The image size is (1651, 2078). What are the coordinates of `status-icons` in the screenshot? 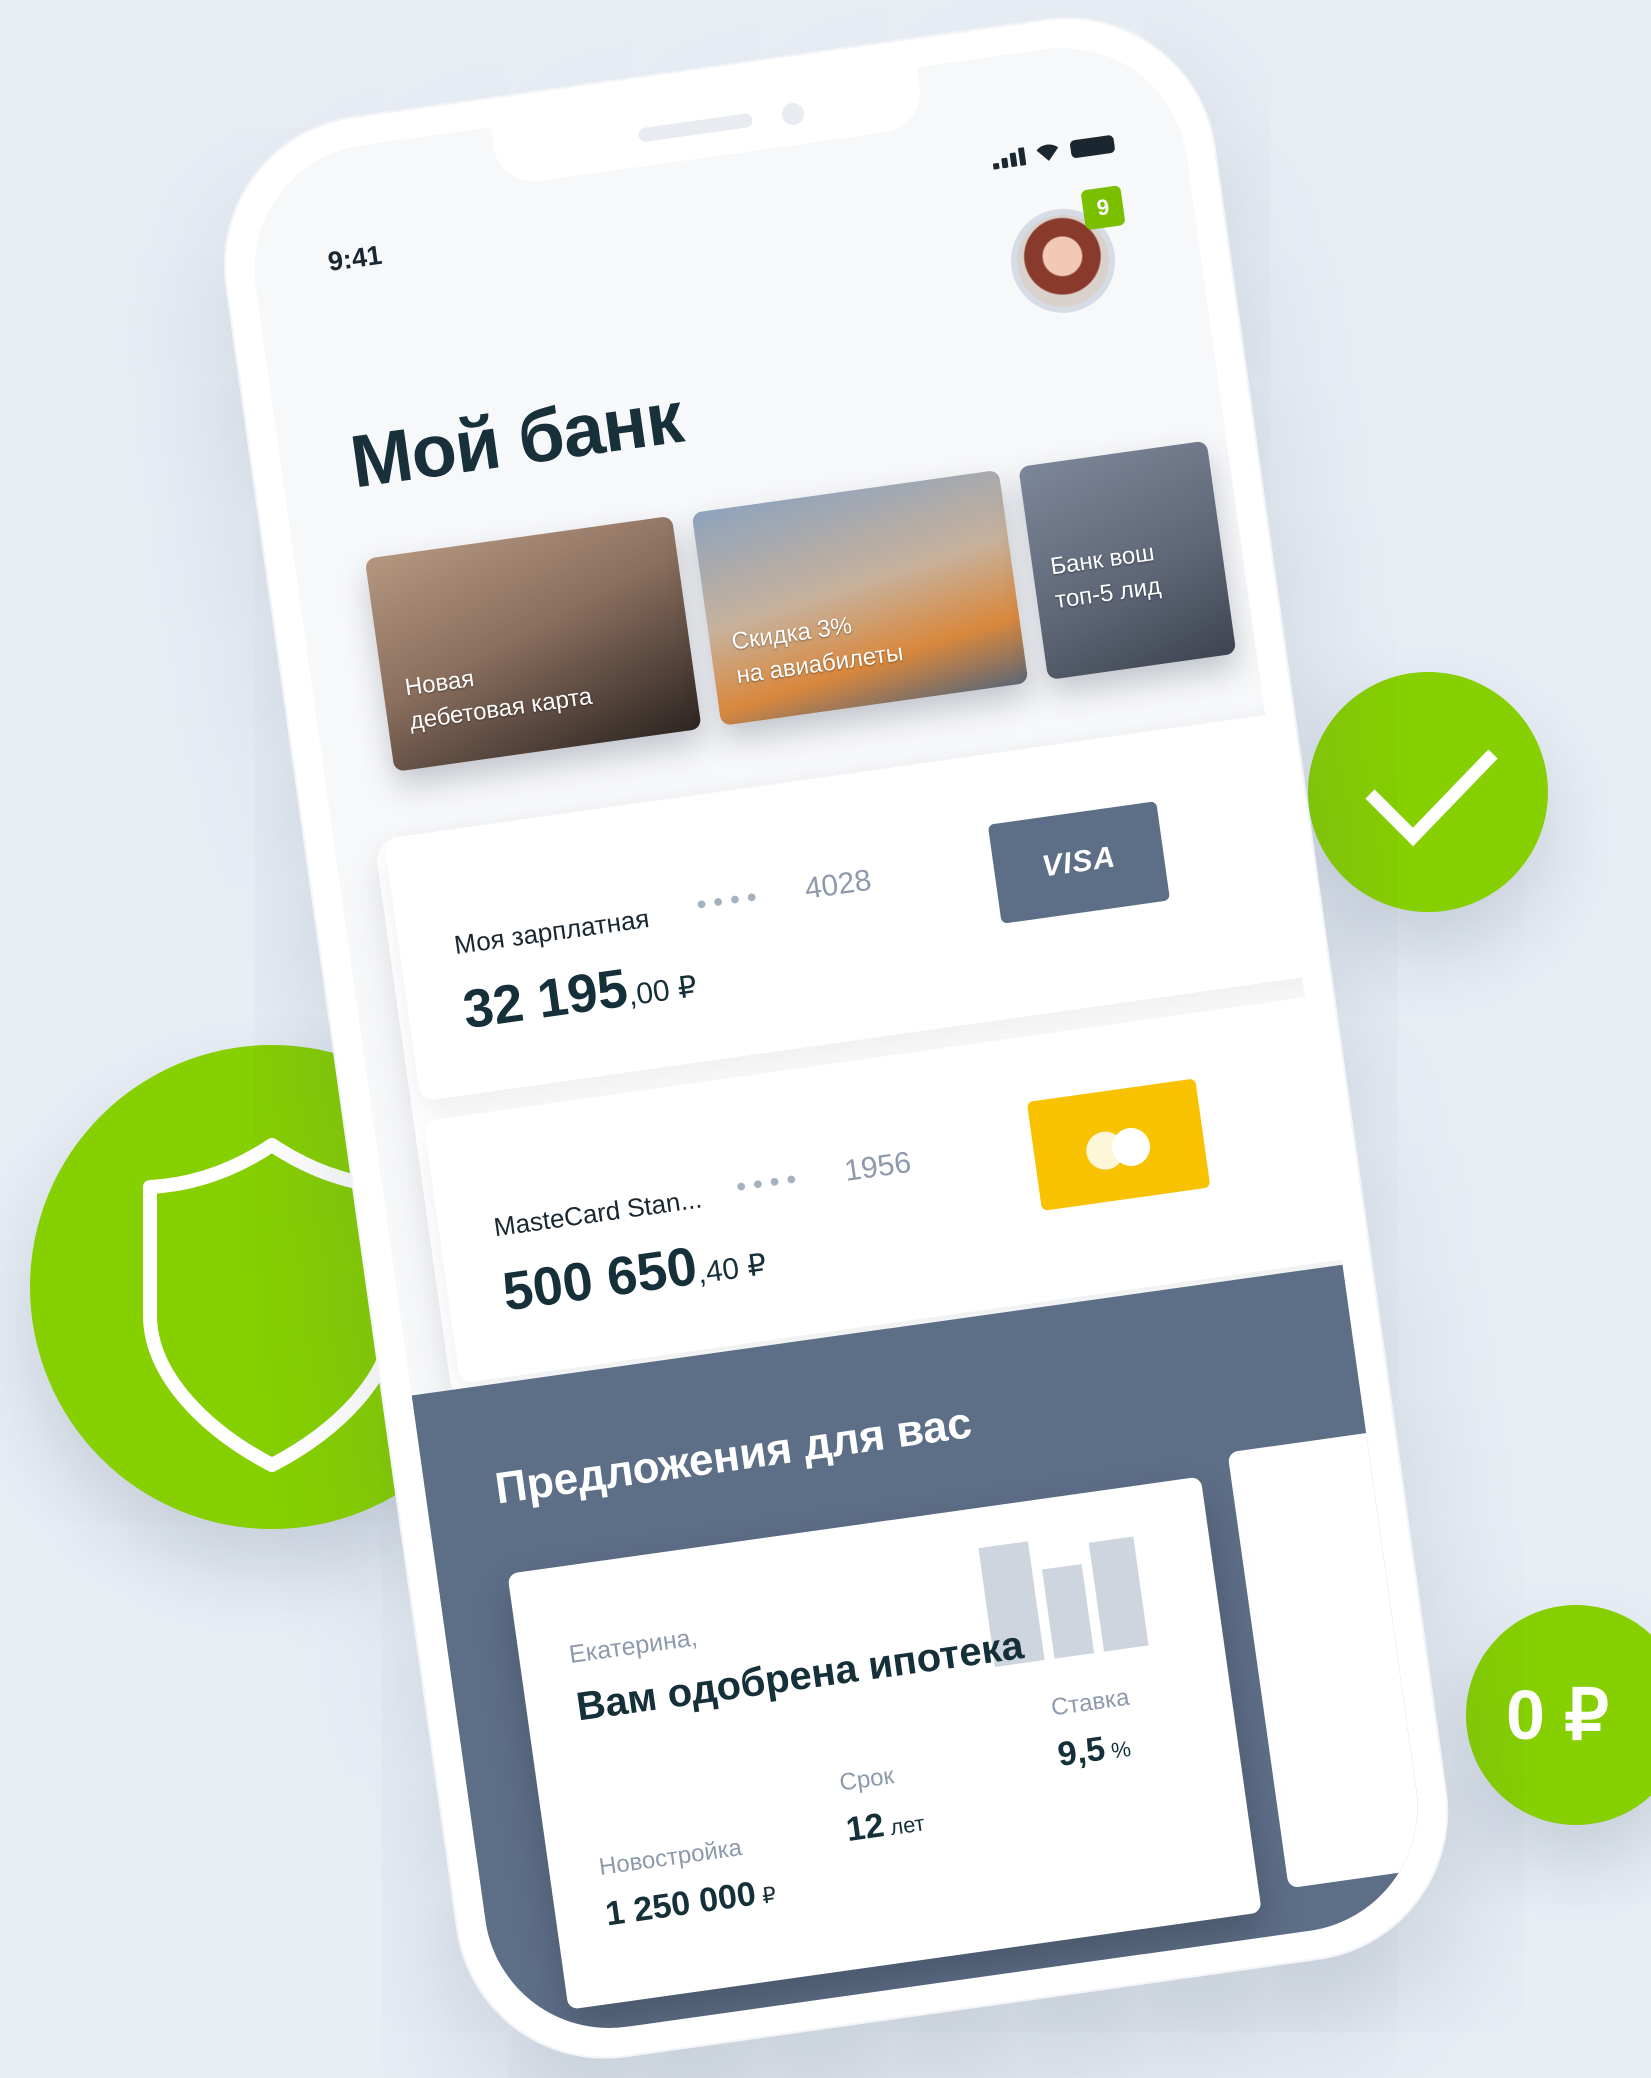 It's located at (1053, 151).